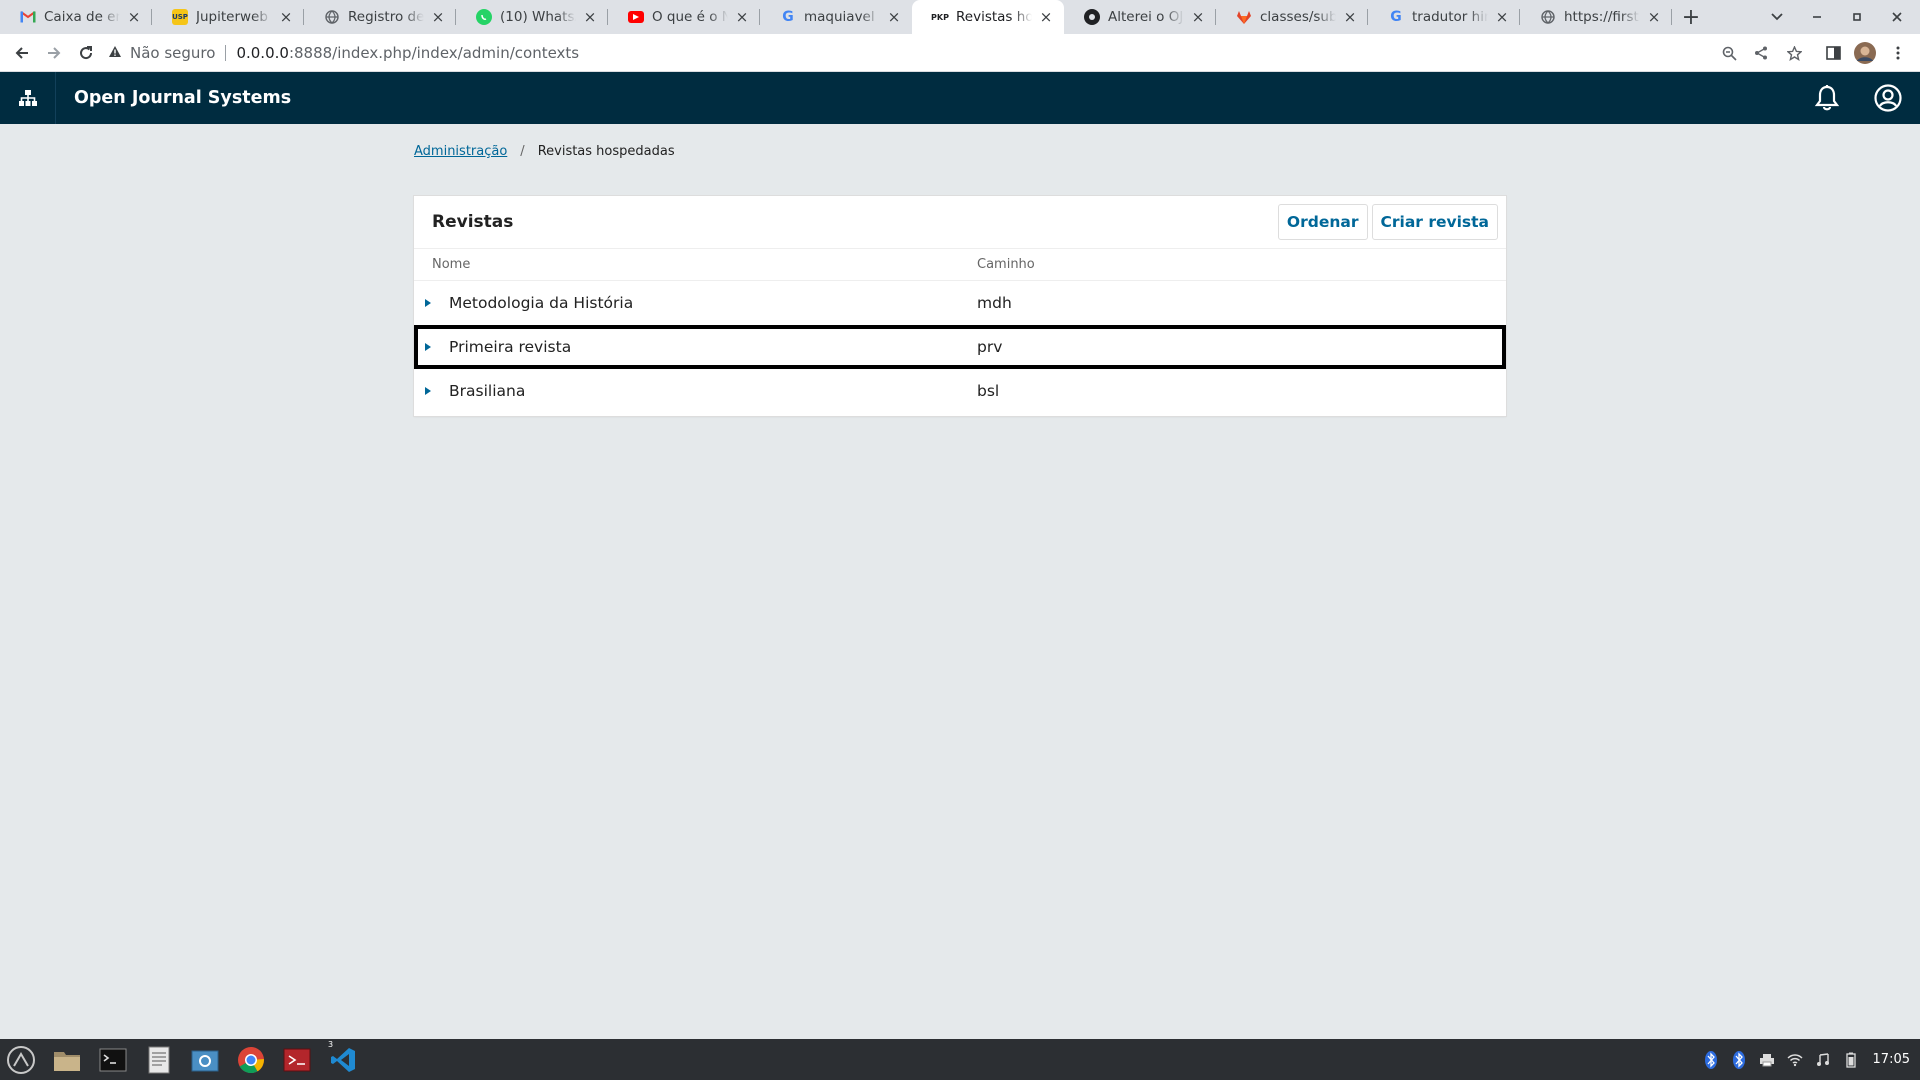  What do you see at coordinates (1006, 264) in the screenshot?
I see `column-header-path: Caminho` at bounding box center [1006, 264].